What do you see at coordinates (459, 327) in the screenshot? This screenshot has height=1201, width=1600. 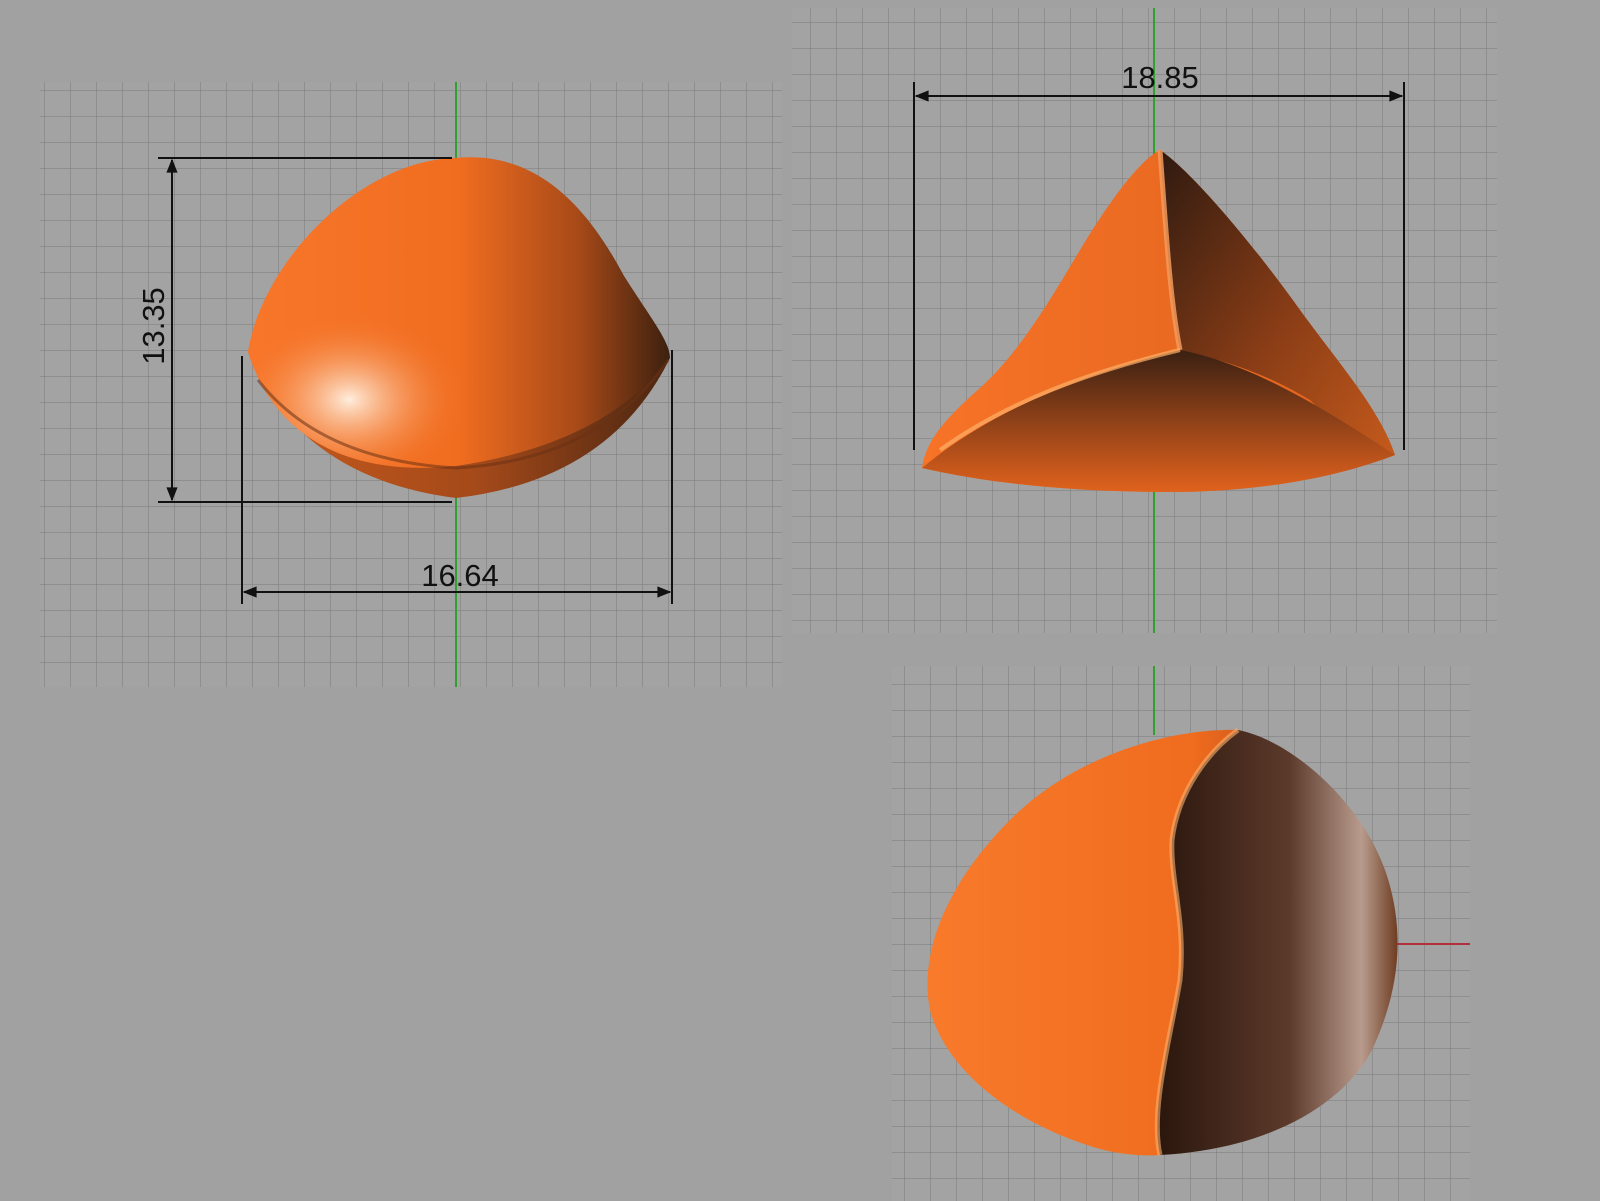 I see `model-top-view` at bounding box center [459, 327].